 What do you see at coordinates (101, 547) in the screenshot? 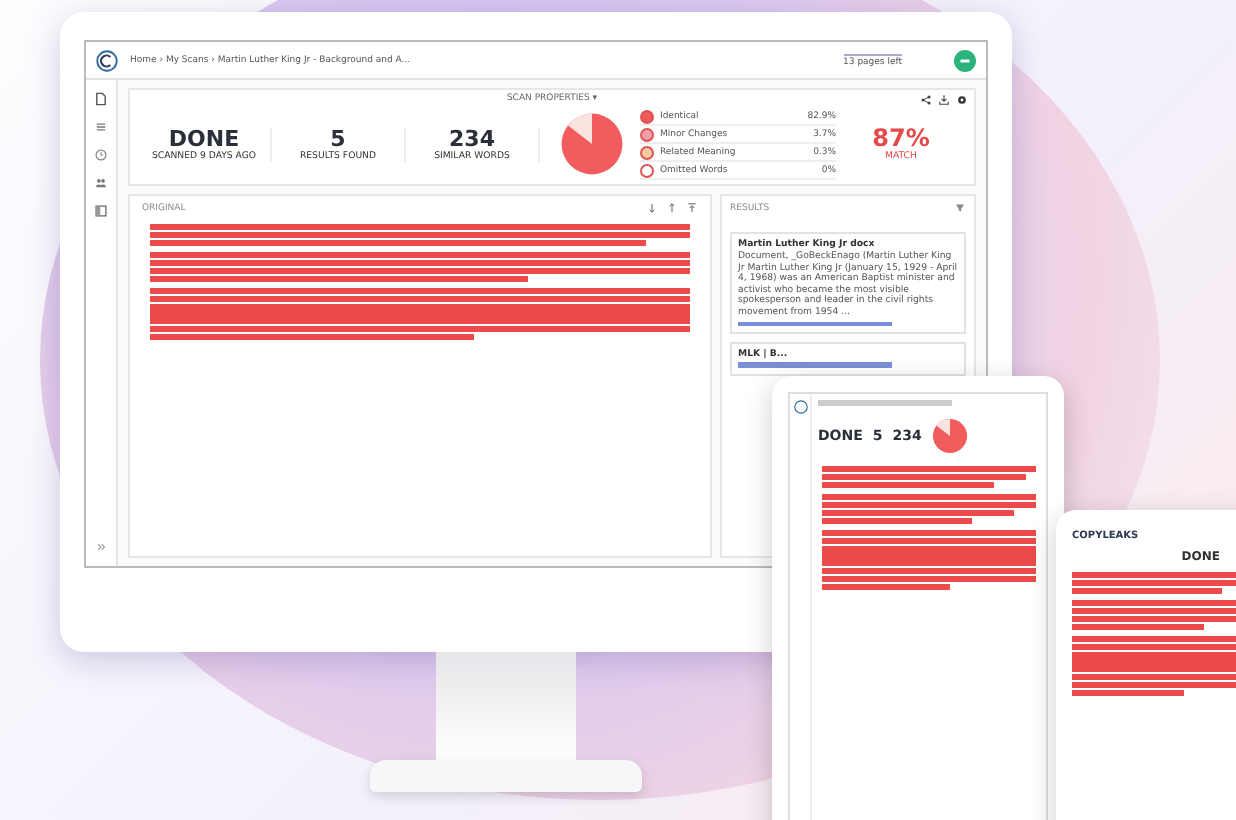
I see `collapse-icon` at bounding box center [101, 547].